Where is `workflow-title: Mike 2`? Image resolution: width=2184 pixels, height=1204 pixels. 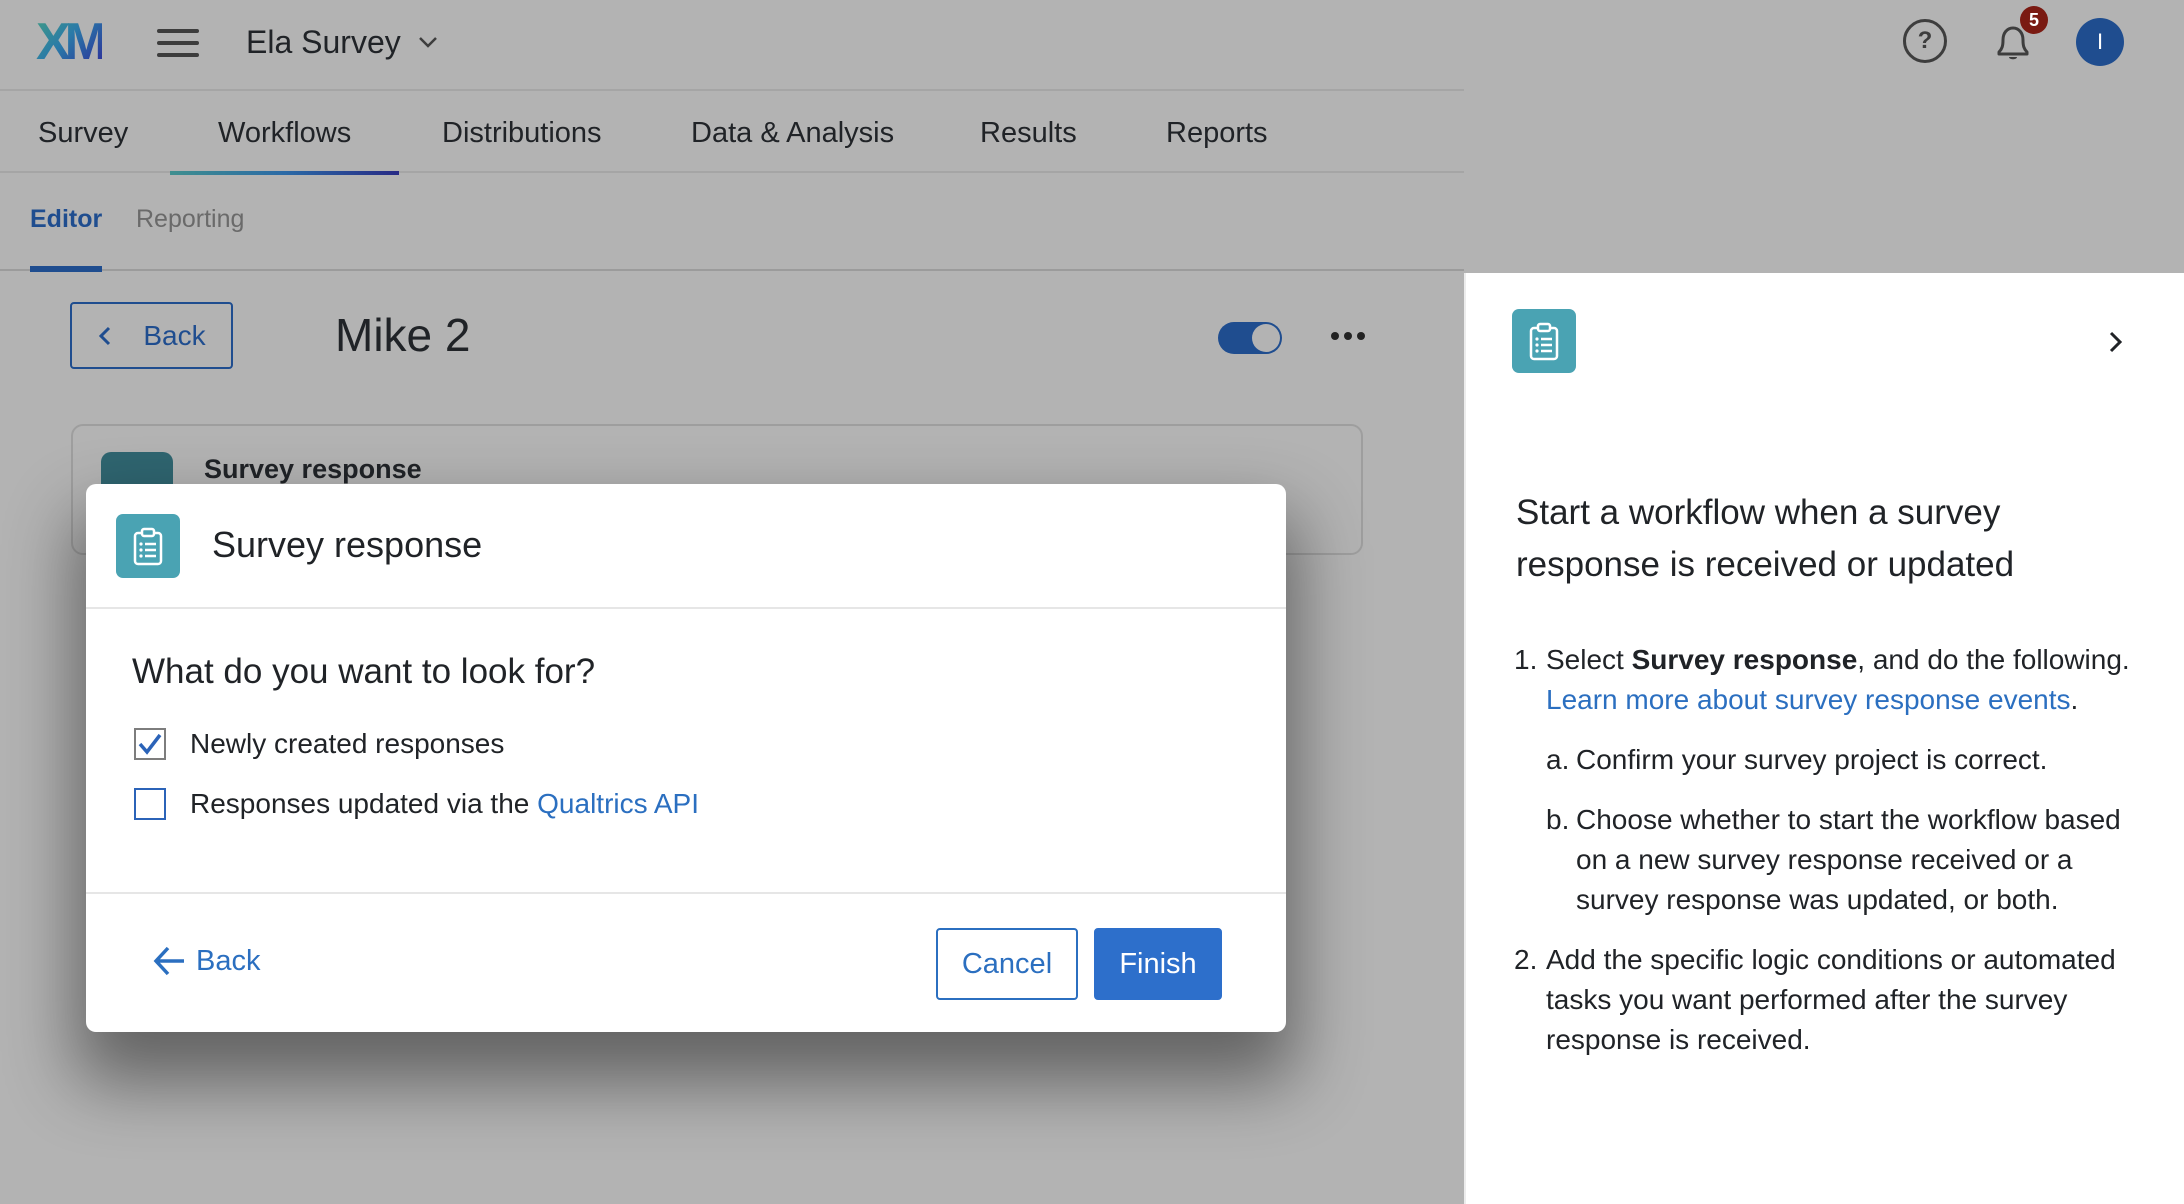
workflow-title: Mike 2 is located at coordinates (403, 335).